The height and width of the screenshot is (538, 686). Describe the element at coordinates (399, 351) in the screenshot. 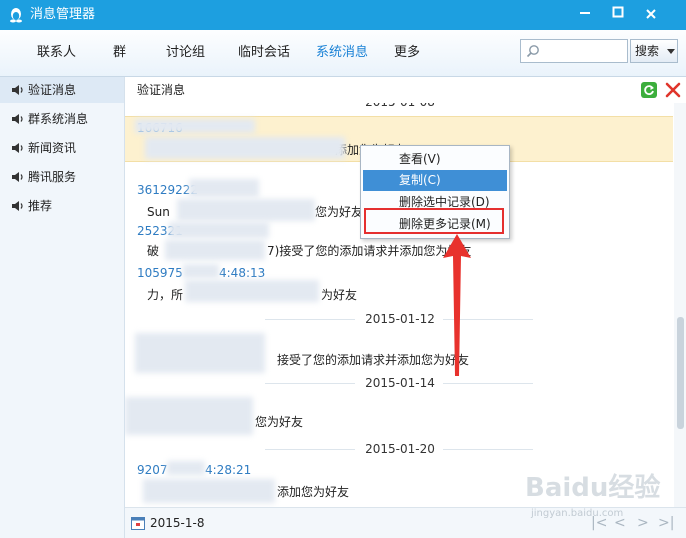

I see `message-item: 接受了您的添加请求并添加您为好友` at that location.